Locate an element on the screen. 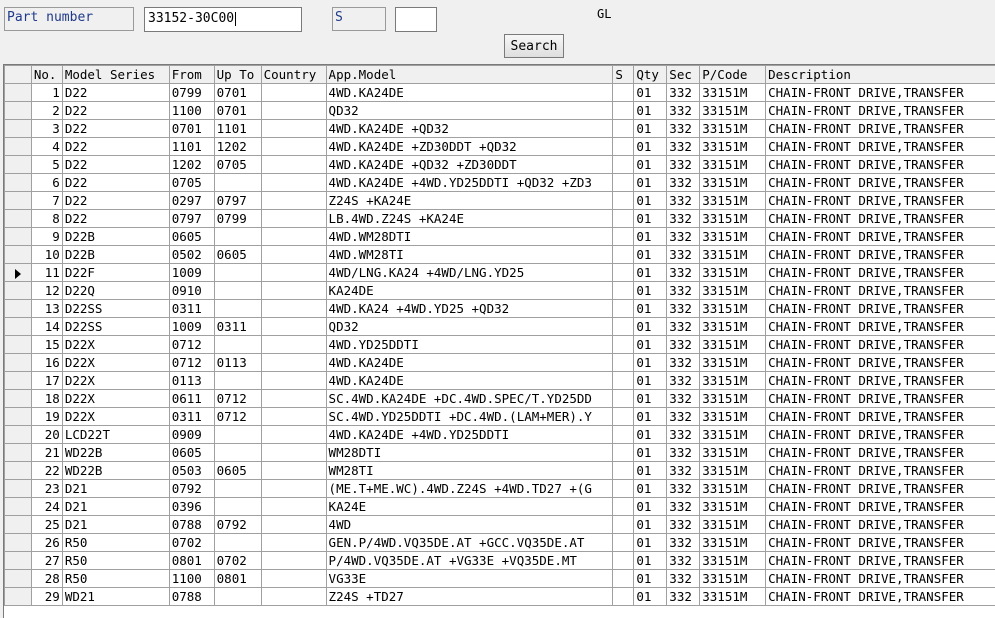 Image resolution: width=995 pixels, height=618 pixels. cell-up-to: 0311 is located at coordinates (237, 327).